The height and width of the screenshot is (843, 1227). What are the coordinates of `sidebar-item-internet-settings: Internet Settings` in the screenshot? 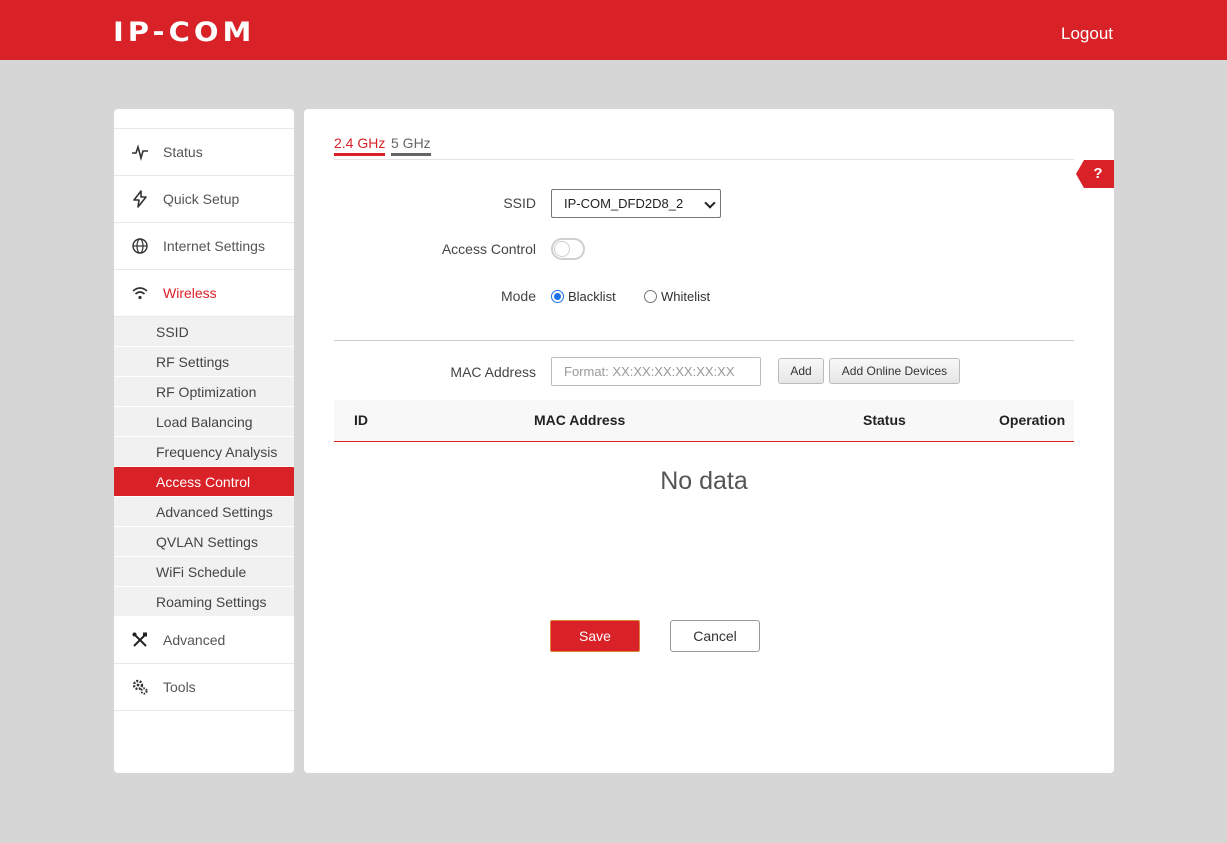 It's located at (204, 246).